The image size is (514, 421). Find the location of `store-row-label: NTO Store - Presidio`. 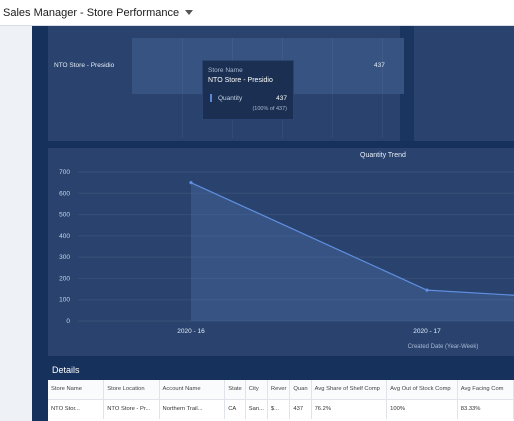

store-row-label: NTO Store - Presidio is located at coordinates (84, 65).